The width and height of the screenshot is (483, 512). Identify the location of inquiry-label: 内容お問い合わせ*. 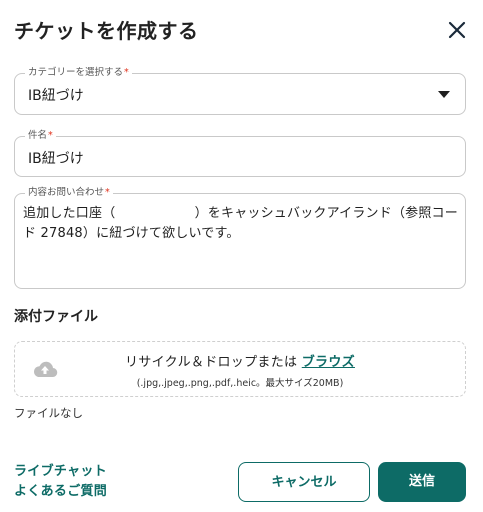
(69, 193).